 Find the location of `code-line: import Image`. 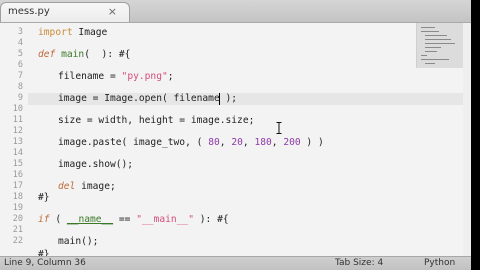

code-line: import Image is located at coordinates (73, 32).